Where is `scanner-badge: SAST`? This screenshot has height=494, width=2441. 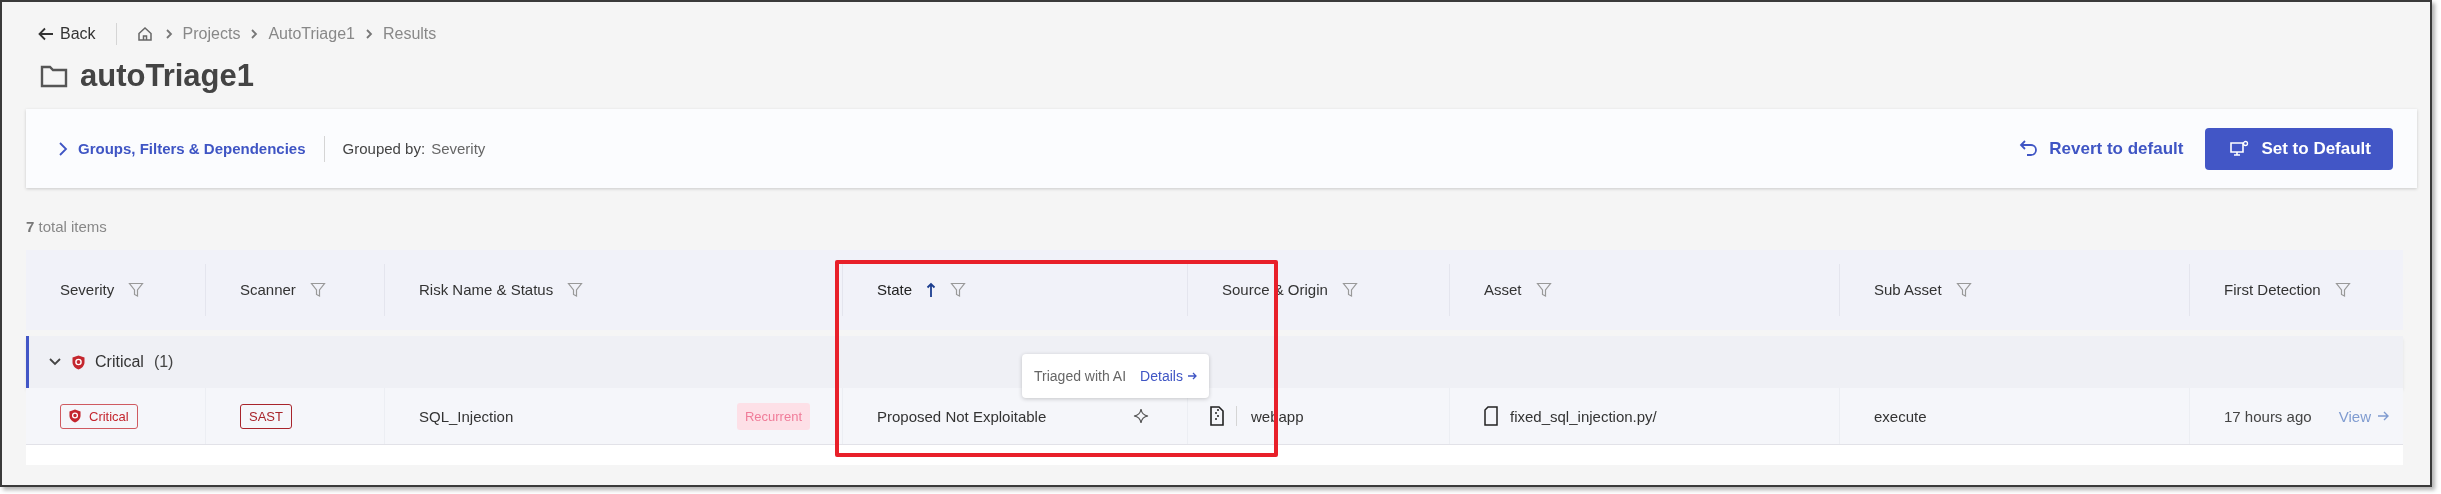 scanner-badge: SAST is located at coordinates (266, 416).